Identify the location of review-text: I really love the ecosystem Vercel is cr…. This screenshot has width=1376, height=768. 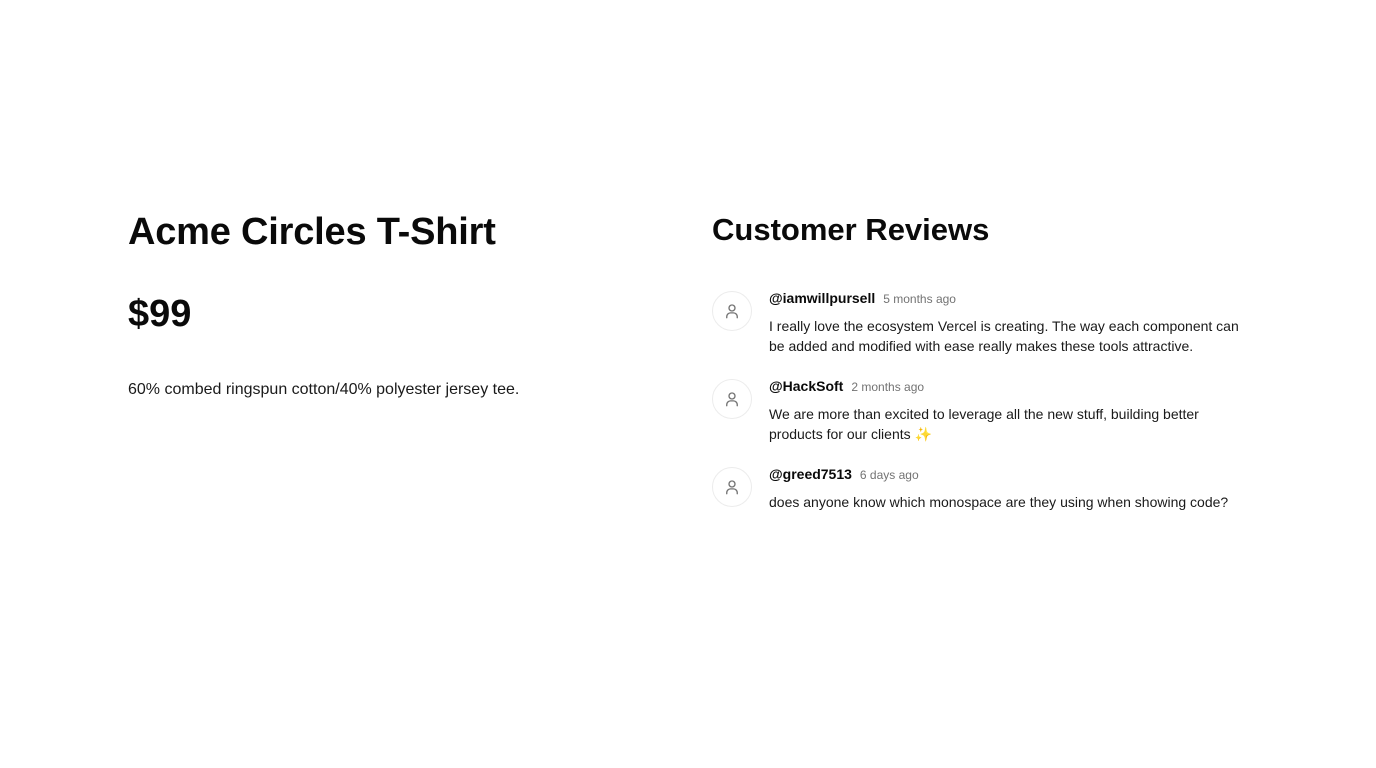
(1004, 336).